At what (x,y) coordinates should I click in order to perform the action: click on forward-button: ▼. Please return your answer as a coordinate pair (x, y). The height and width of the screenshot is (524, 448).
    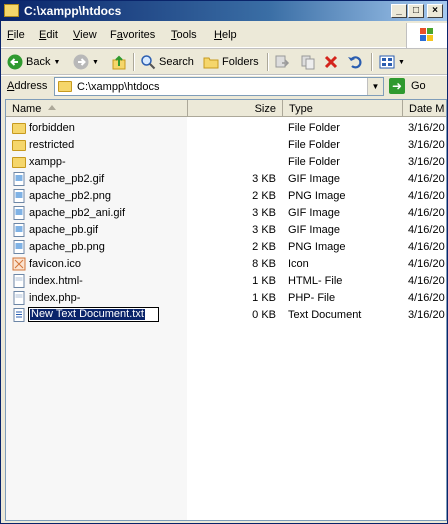
    Looking at the image, I should click on (86, 62).